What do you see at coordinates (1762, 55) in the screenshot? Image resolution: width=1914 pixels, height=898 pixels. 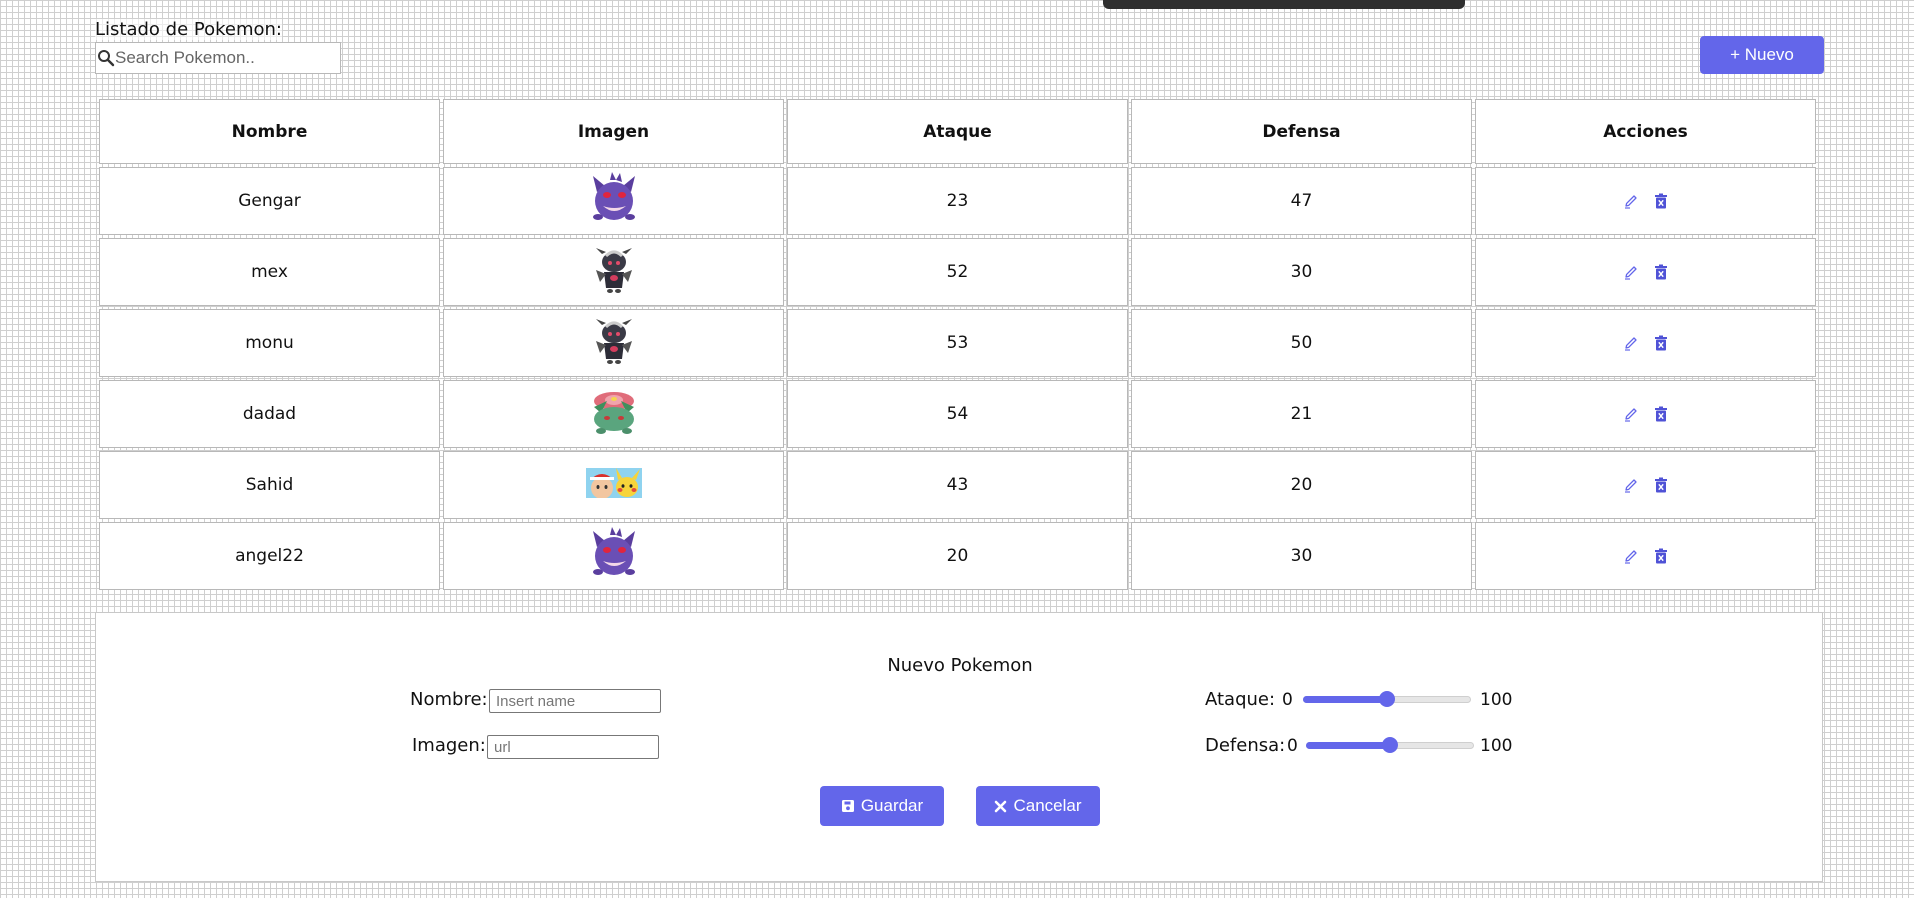 I see `new-pokemon-button: + Nuevo` at bounding box center [1762, 55].